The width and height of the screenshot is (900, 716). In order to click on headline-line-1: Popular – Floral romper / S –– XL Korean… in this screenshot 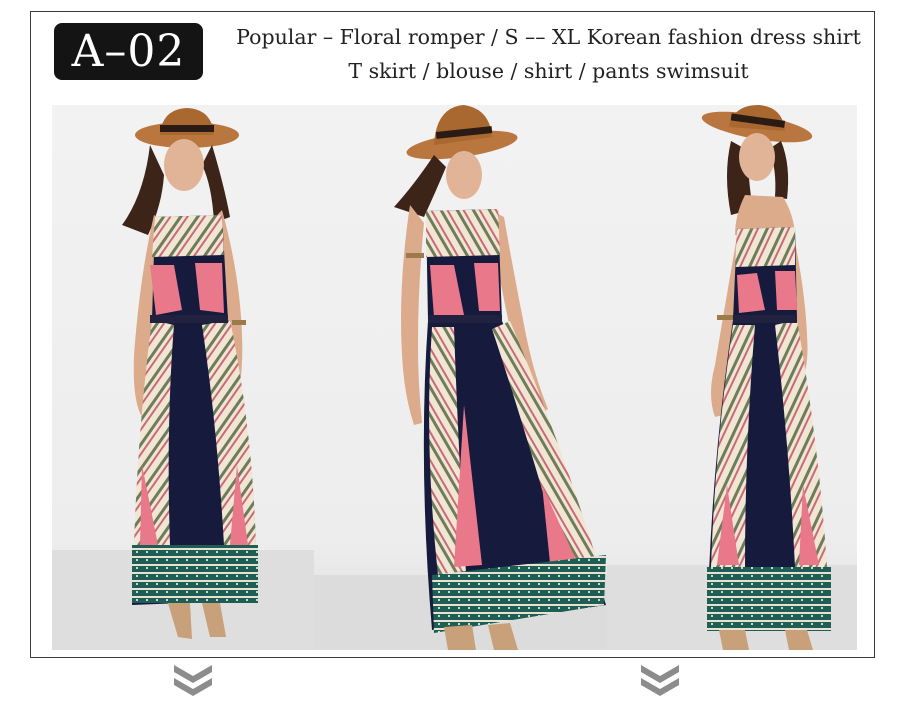, I will do `click(548, 37)`.